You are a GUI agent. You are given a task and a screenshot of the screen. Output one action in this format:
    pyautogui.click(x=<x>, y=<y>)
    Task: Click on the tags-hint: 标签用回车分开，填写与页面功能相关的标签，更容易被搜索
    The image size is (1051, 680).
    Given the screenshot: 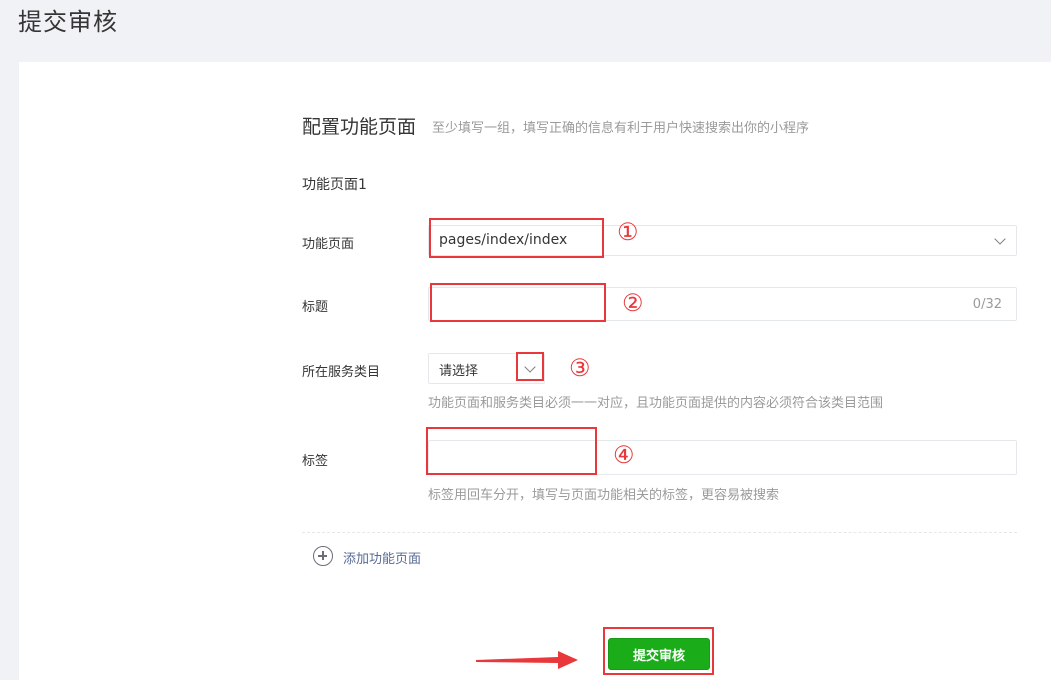 What is the action you would take?
    pyautogui.click(x=604, y=495)
    